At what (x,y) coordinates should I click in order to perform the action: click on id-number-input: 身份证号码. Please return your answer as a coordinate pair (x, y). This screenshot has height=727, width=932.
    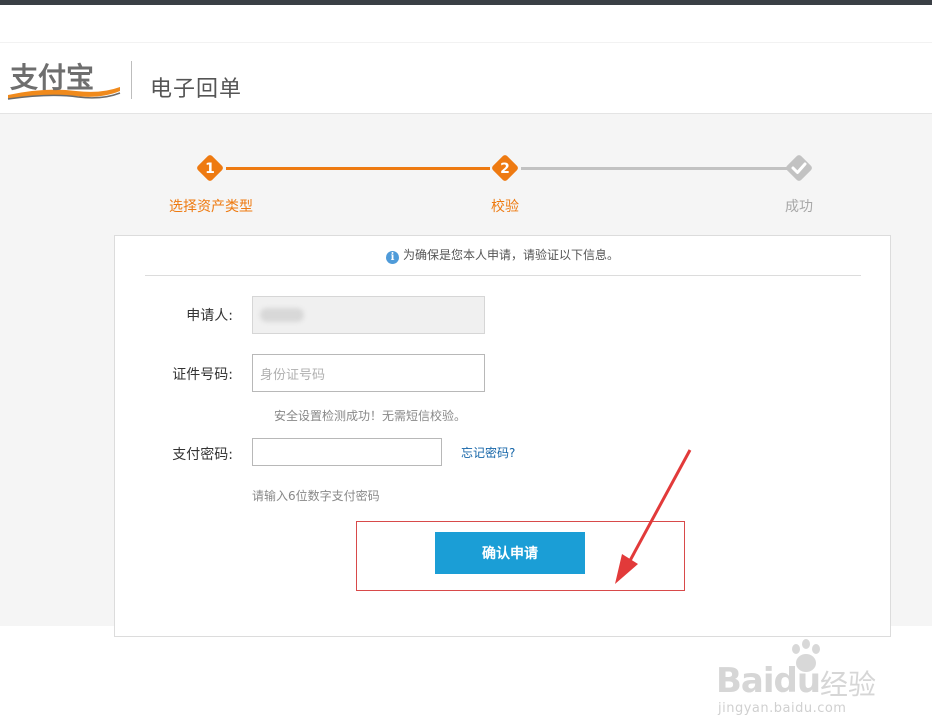
    Looking at the image, I should click on (368, 373).